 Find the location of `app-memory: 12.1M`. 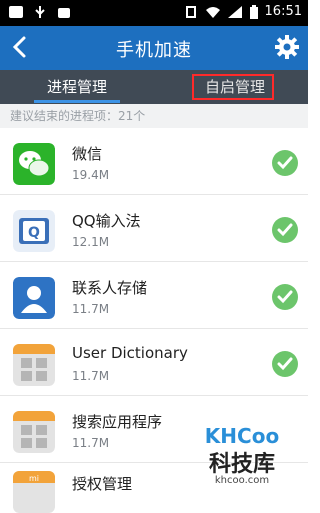

app-memory: 12.1M is located at coordinates (91, 242).